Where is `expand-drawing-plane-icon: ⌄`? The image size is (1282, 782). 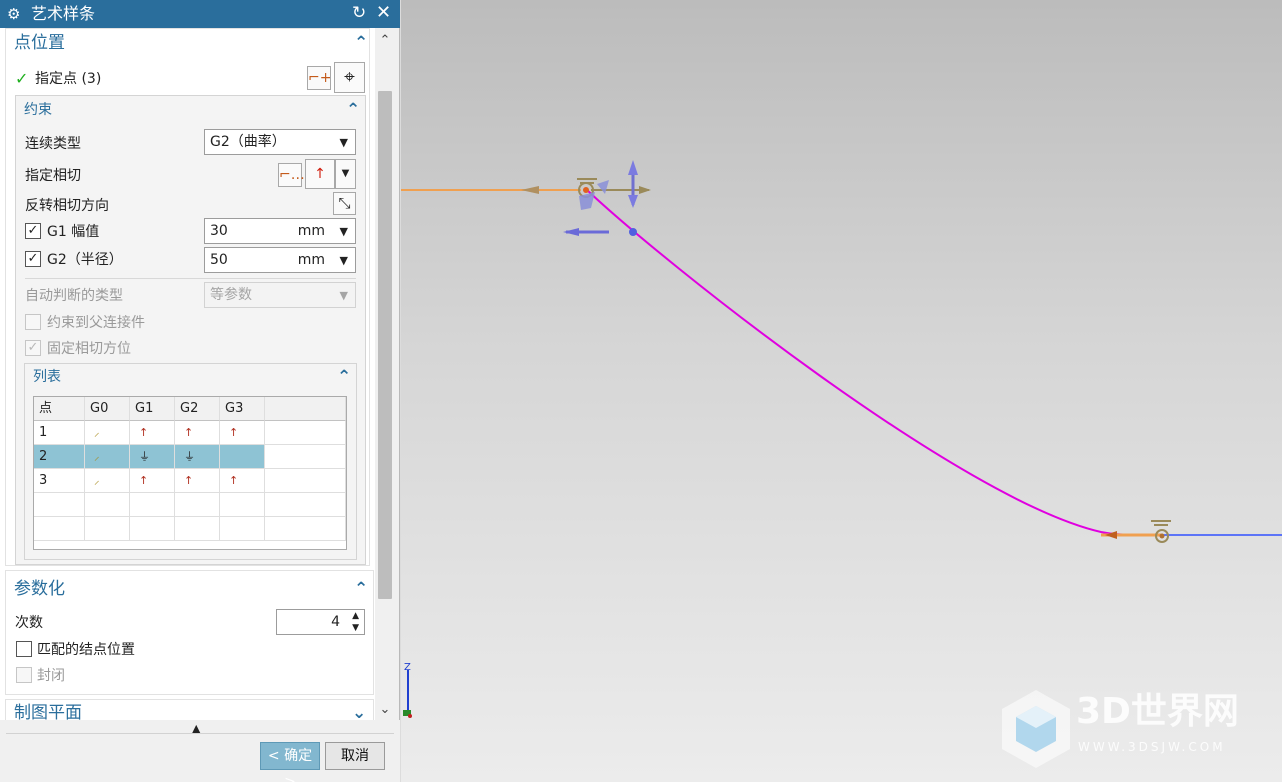 expand-drawing-plane-icon: ⌄ is located at coordinates (359, 712).